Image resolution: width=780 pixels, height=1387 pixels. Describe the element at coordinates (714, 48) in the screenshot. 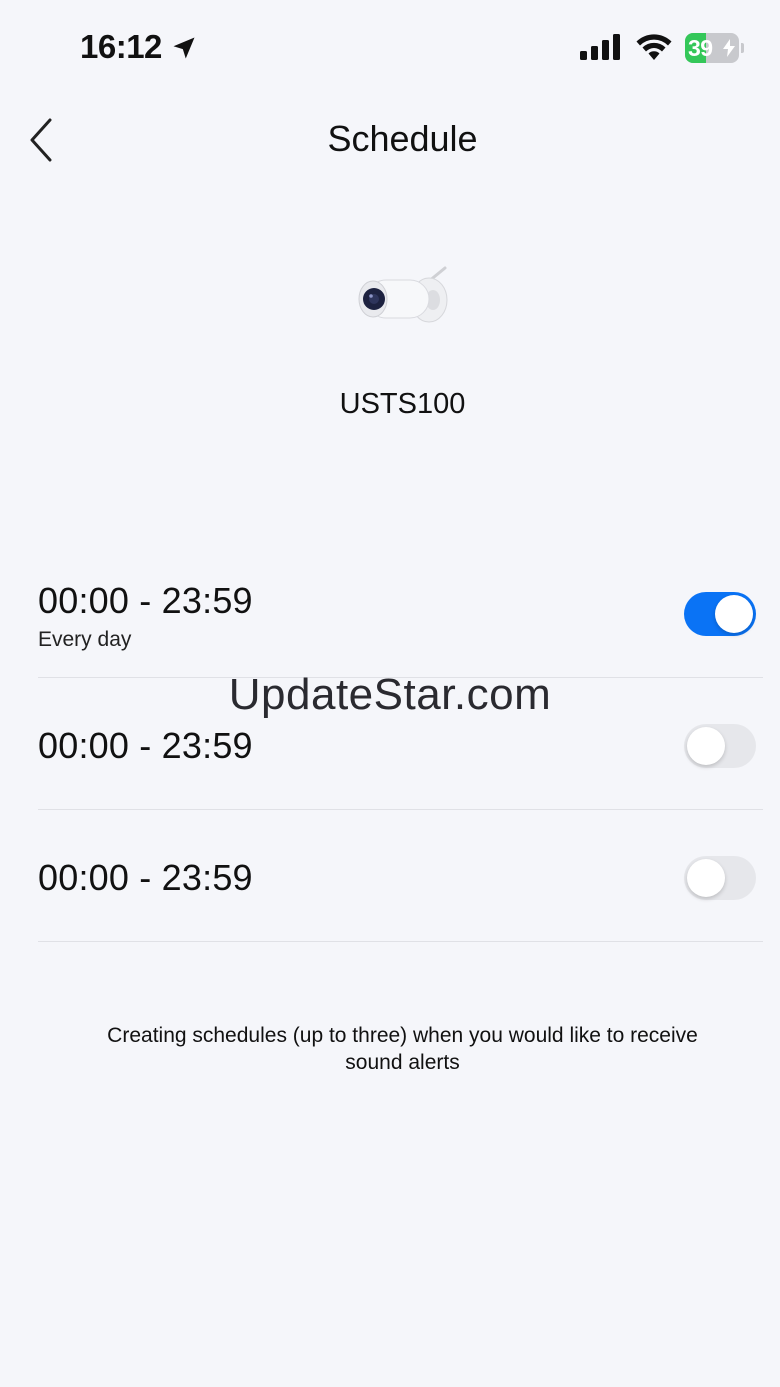

I see `battery-charging-icon: 39` at that location.